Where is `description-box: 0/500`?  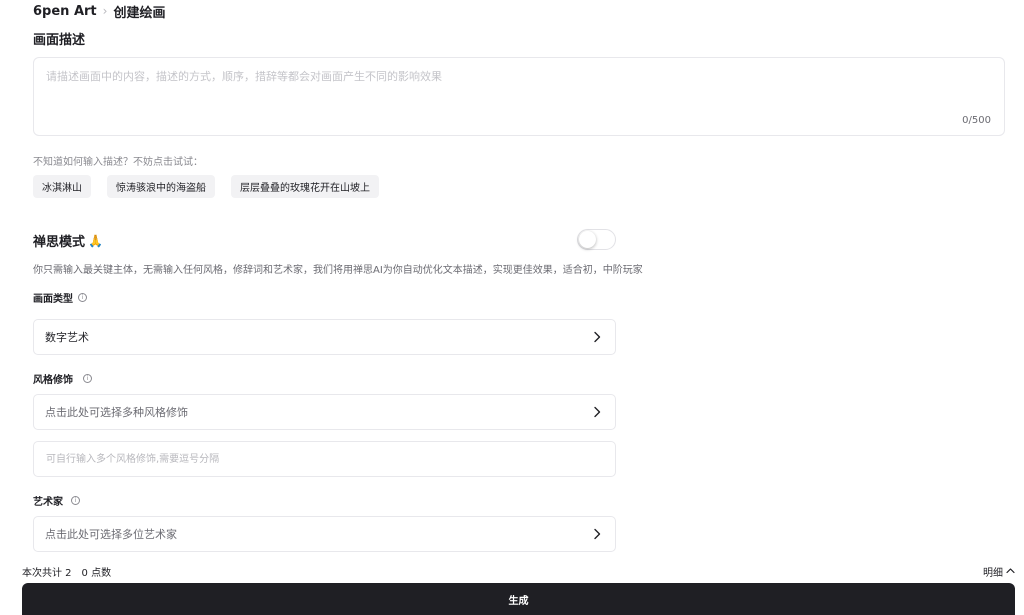
description-box: 0/500 is located at coordinates (519, 96).